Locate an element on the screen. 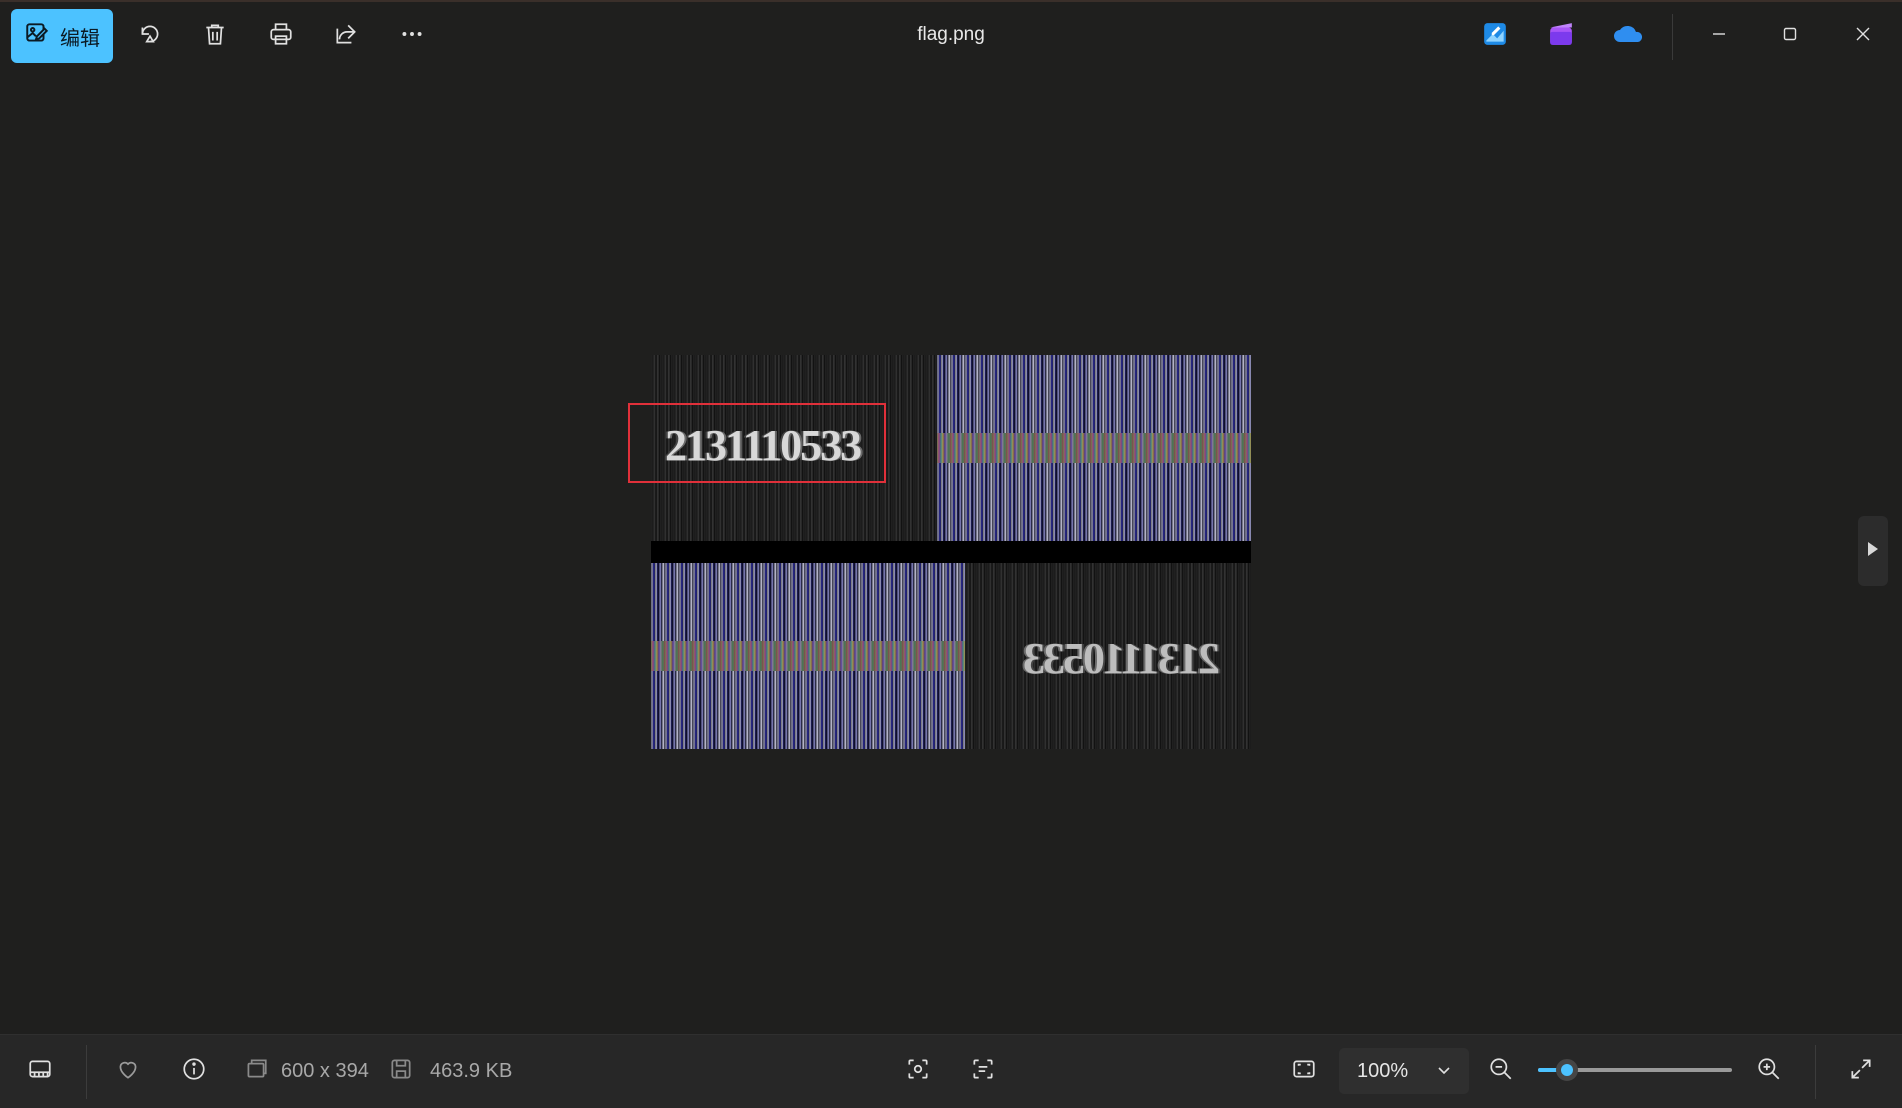 This screenshot has width=1902, height=1108. onedrive-icon is located at coordinates (1628, 36).